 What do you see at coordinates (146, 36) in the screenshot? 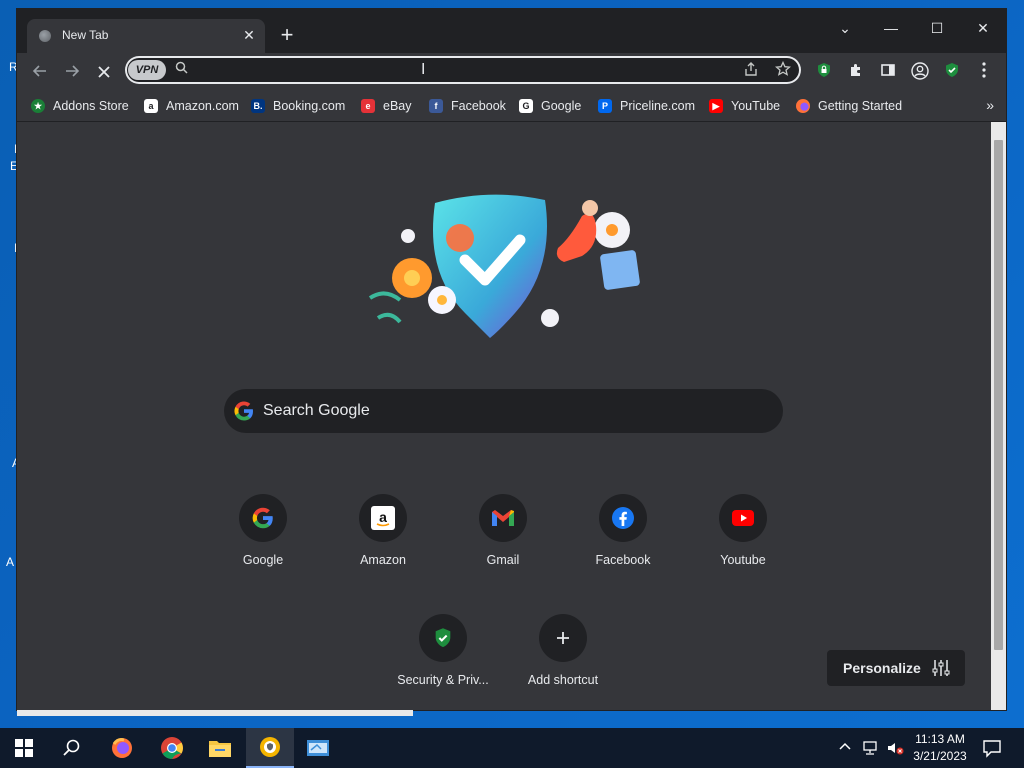
I see `tab-new-tab: New Tab ✕` at bounding box center [146, 36].